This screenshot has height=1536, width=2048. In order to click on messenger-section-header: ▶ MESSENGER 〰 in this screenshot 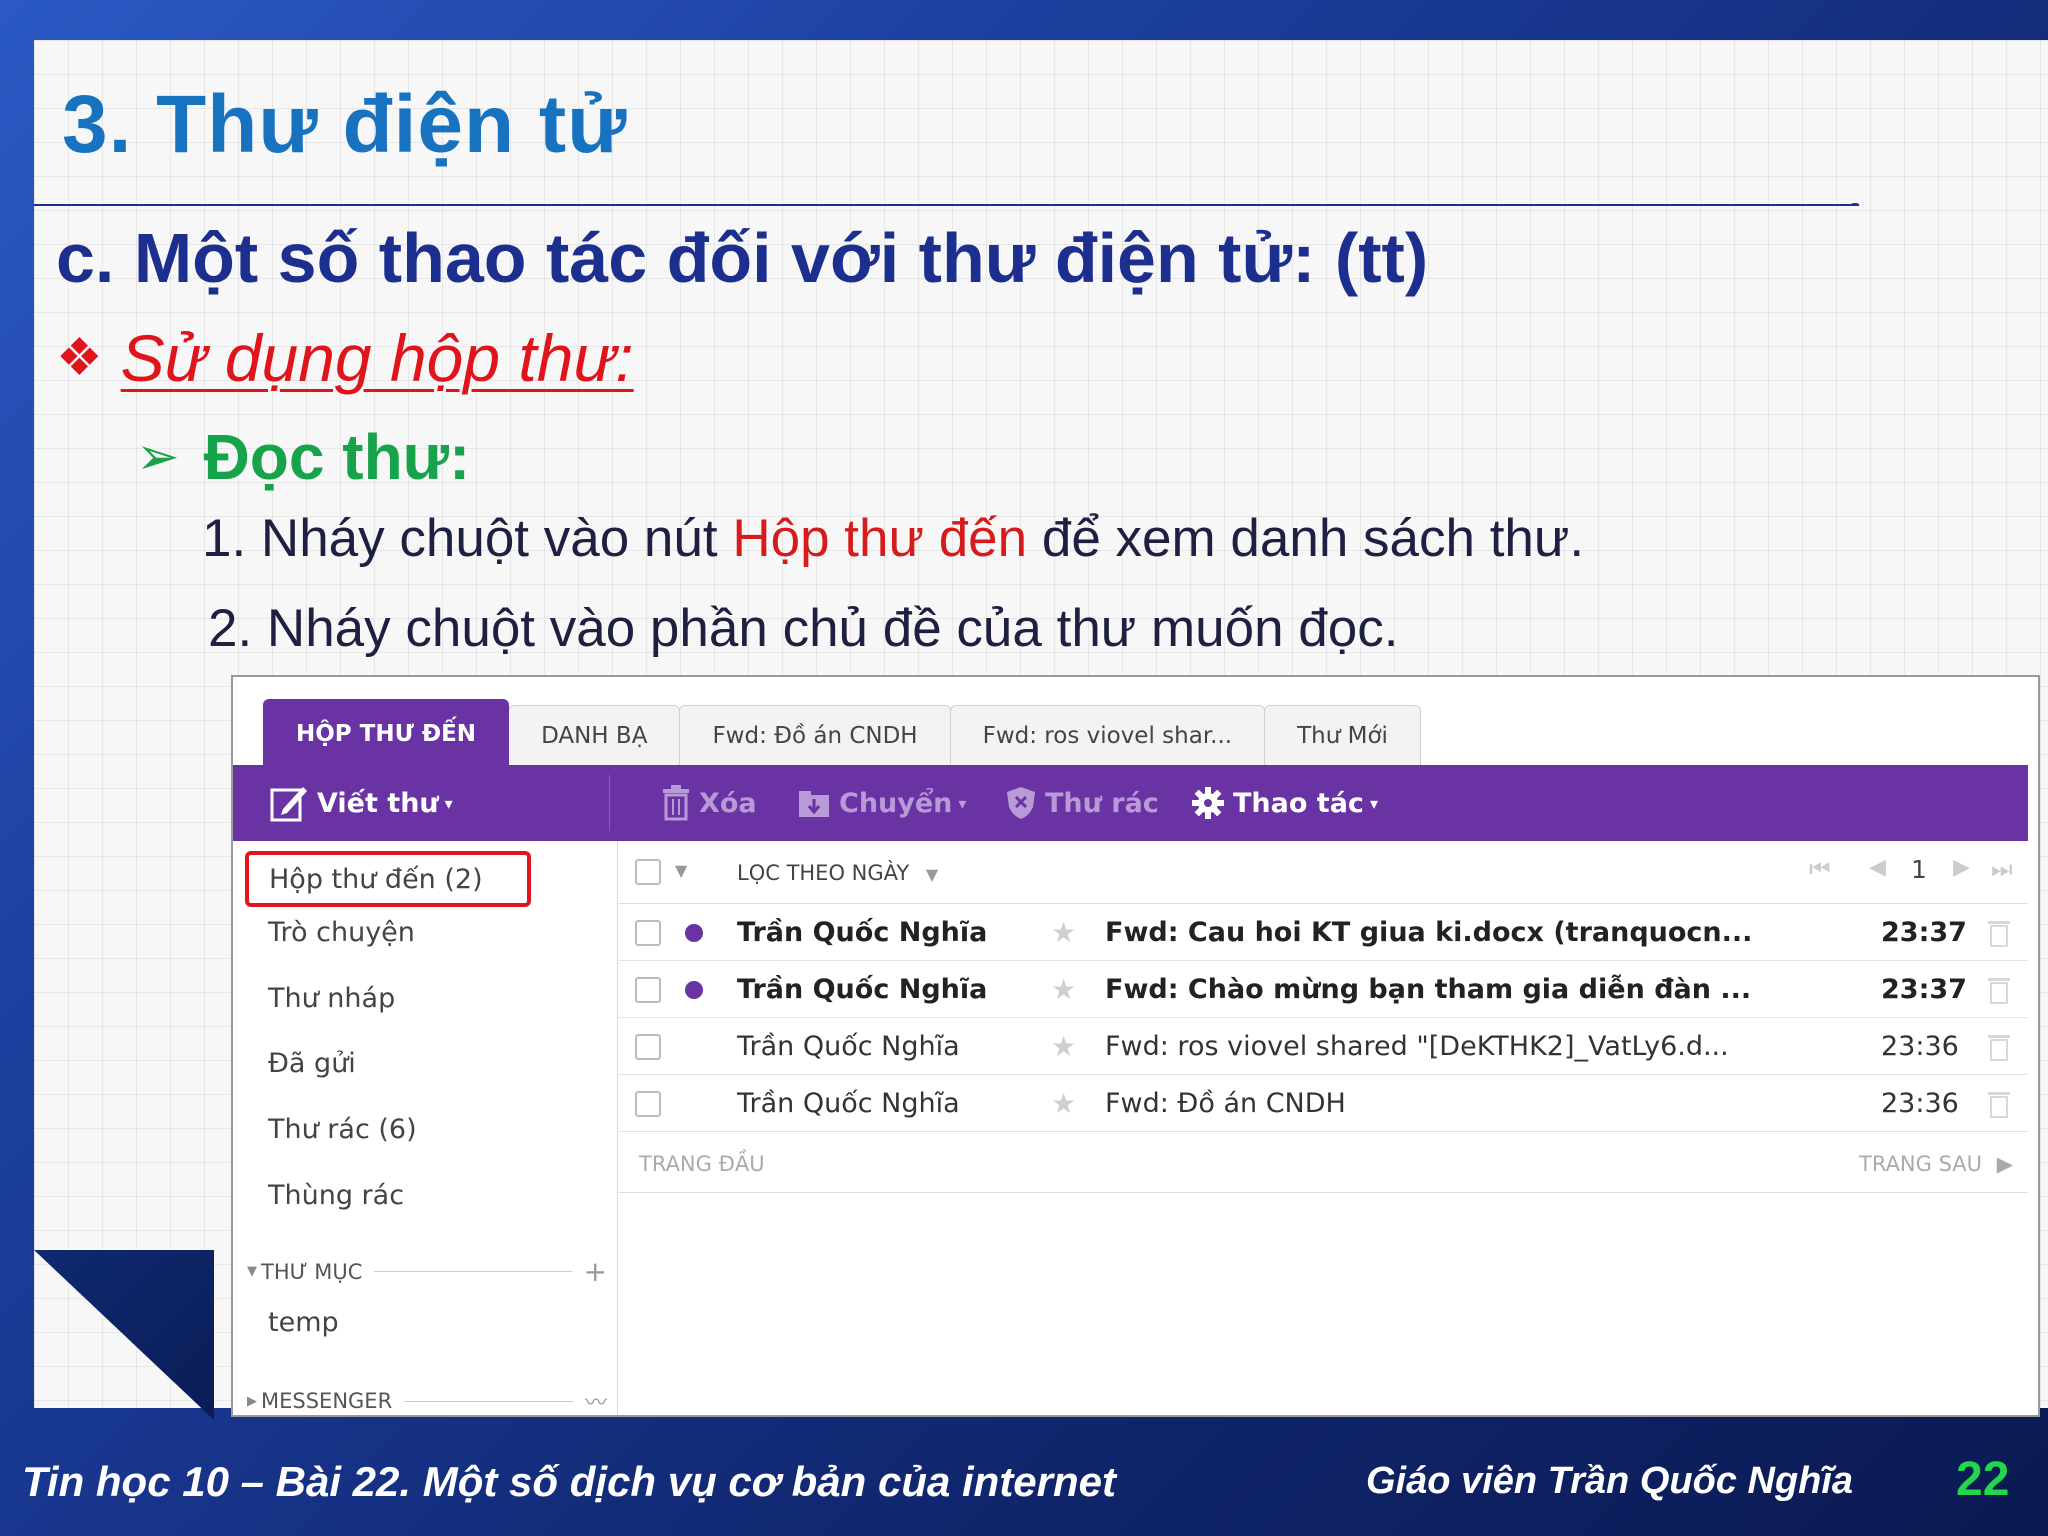, I will do `click(427, 1400)`.